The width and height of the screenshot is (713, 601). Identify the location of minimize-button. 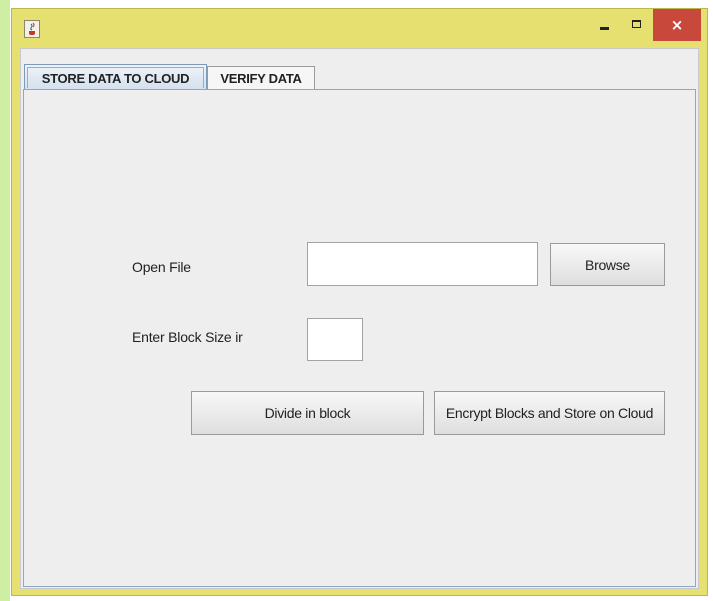
(604, 24).